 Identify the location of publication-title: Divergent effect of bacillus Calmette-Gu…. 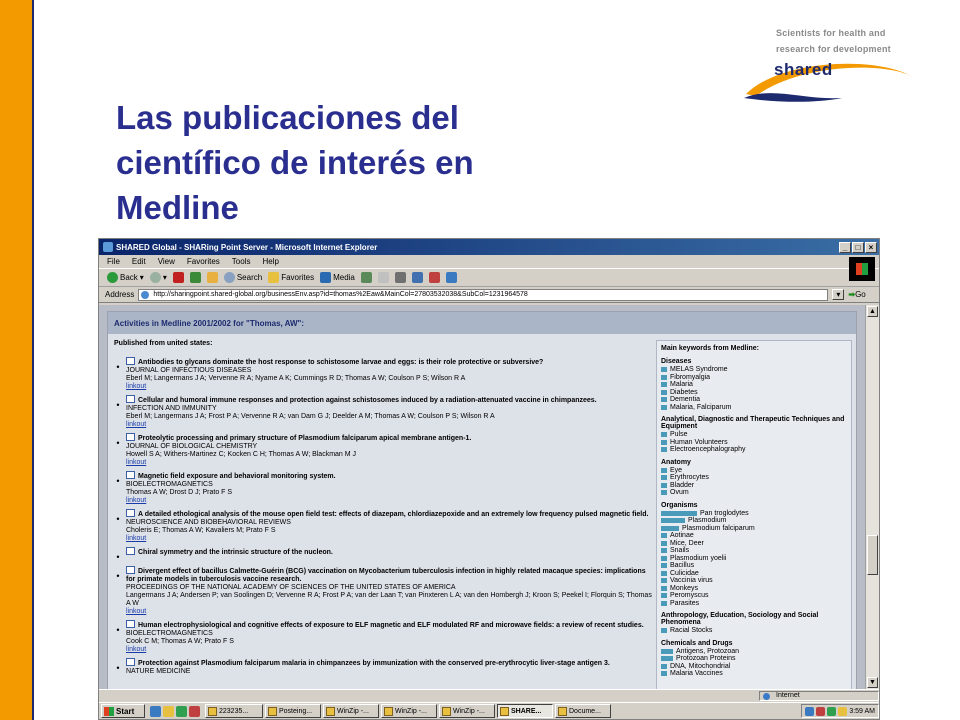
(389, 575).